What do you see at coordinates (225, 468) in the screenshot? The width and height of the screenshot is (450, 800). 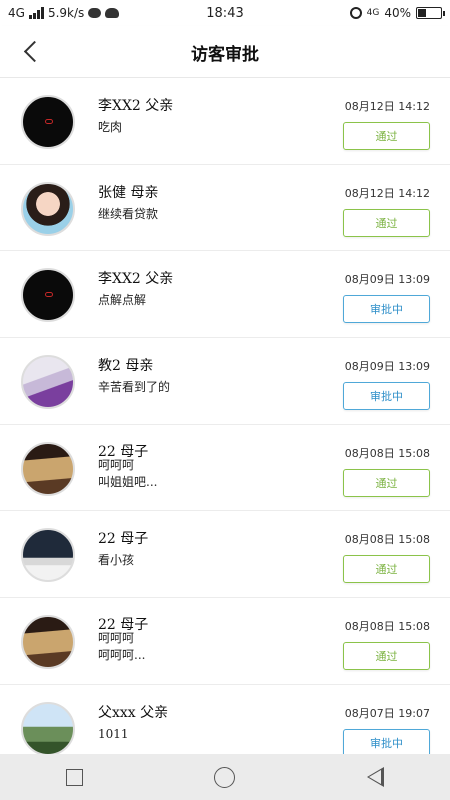 I see `list-item: 22 母子 呵呵呵 叫姐姐吧... 08月08日 15:08 通过` at bounding box center [225, 468].